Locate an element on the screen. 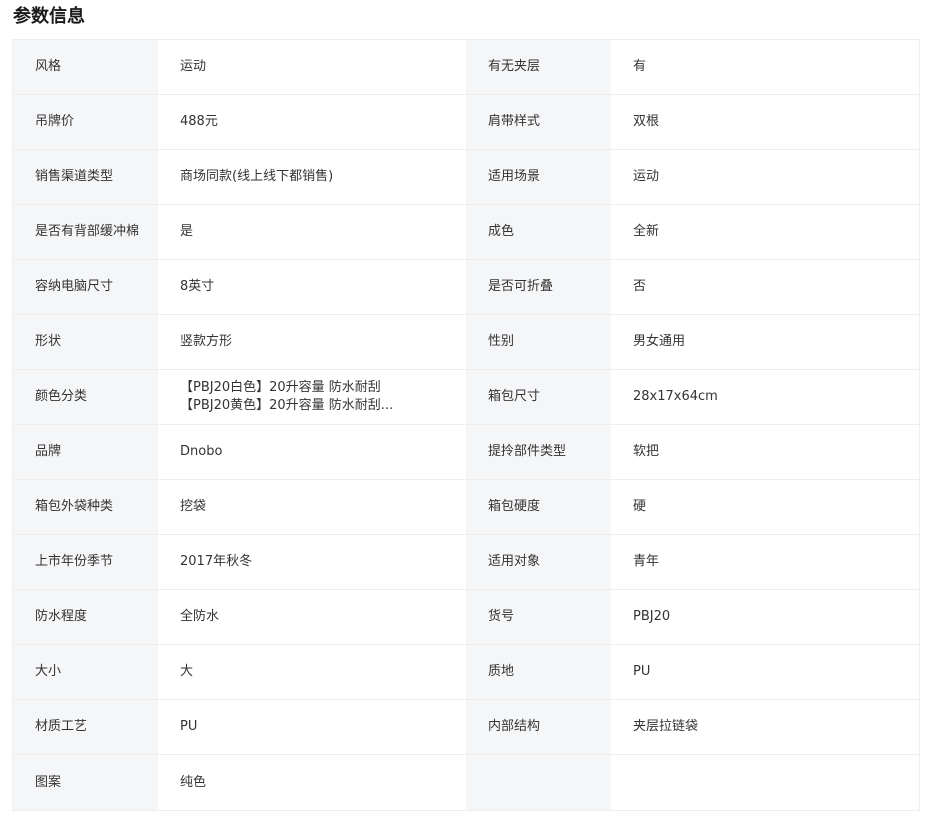 This screenshot has height=820, width=933. param-key: 材质工艺 is located at coordinates (85, 727).